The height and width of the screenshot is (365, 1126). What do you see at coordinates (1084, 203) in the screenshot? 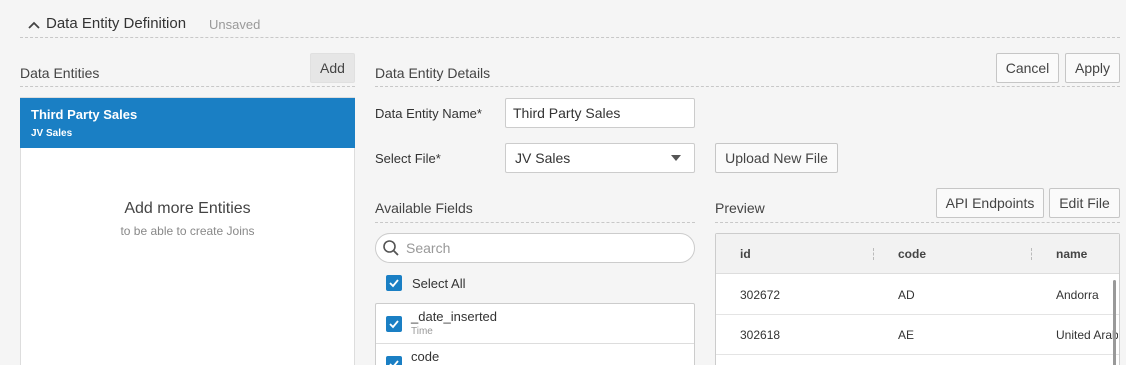
I see `edit-file-button: Edit File` at bounding box center [1084, 203].